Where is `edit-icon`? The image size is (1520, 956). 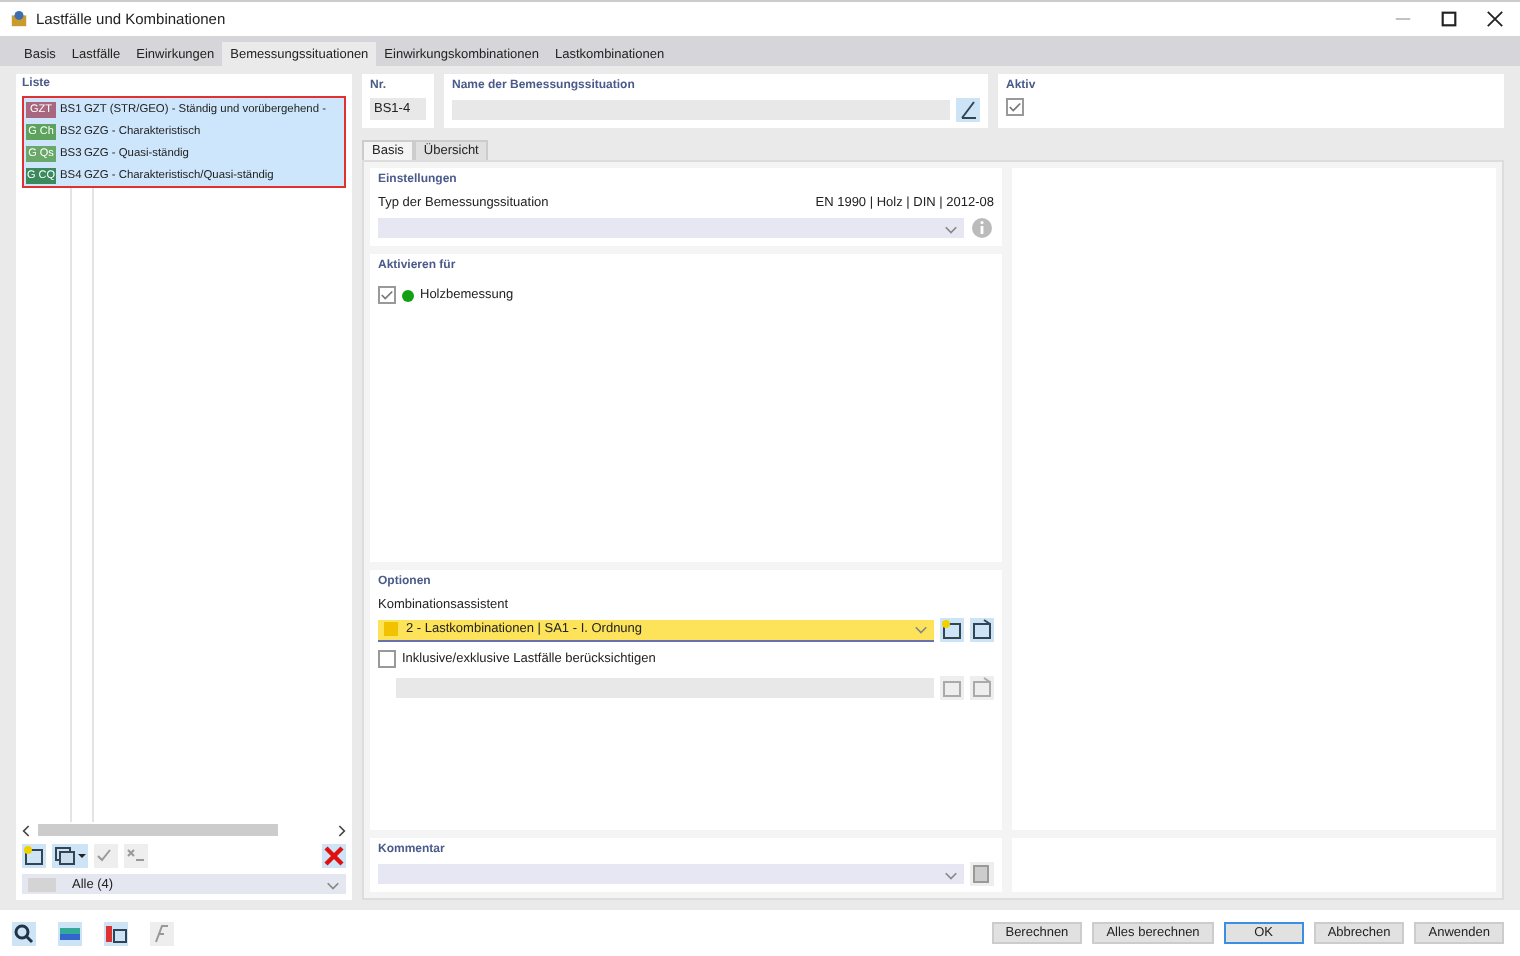 edit-icon is located at coordinates (968, 110).